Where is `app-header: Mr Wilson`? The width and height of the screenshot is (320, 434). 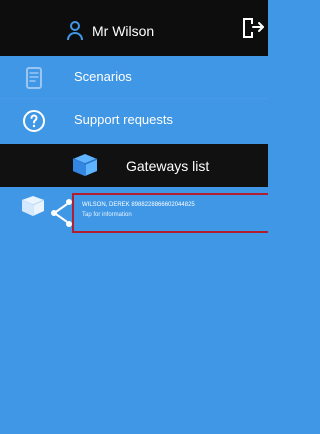 app-header: Mr Wilson is located at coordinates (134, 28).